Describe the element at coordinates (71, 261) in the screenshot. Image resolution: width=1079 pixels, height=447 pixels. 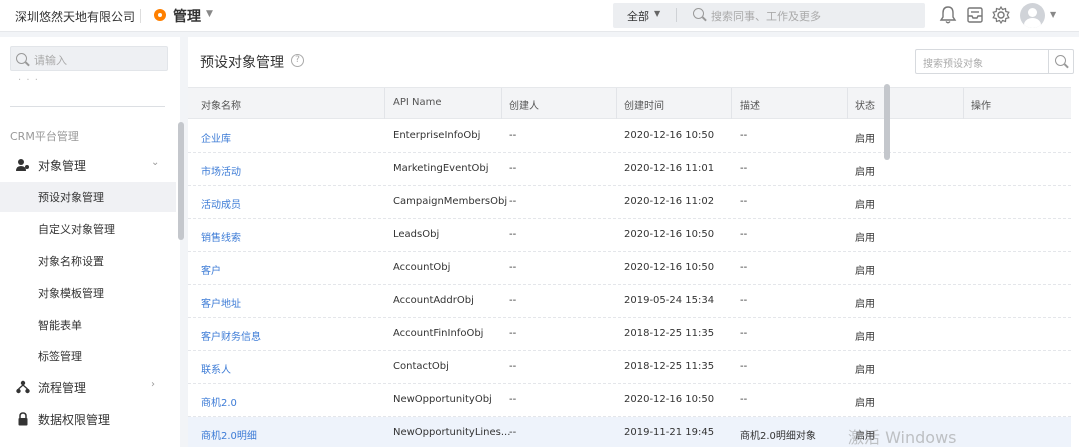
I see `sidebar-item-label: 对象名称设置` at that location.